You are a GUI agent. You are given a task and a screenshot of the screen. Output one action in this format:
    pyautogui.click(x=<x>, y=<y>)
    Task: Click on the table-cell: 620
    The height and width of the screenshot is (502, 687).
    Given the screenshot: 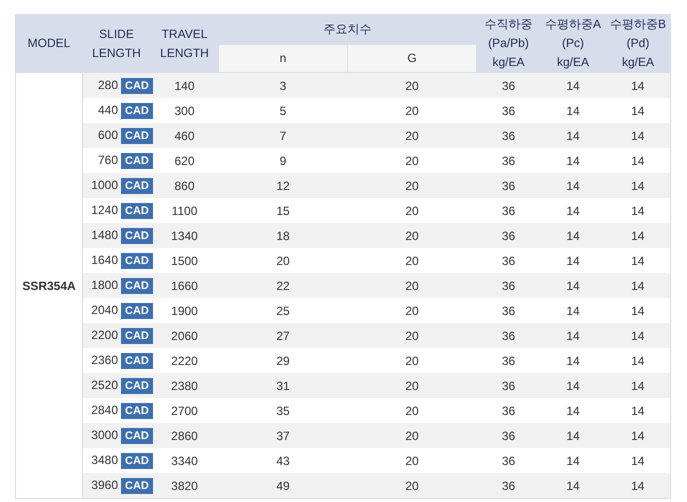 What is the action you would take?
    pyautogui.click(x=184, y=160)
    